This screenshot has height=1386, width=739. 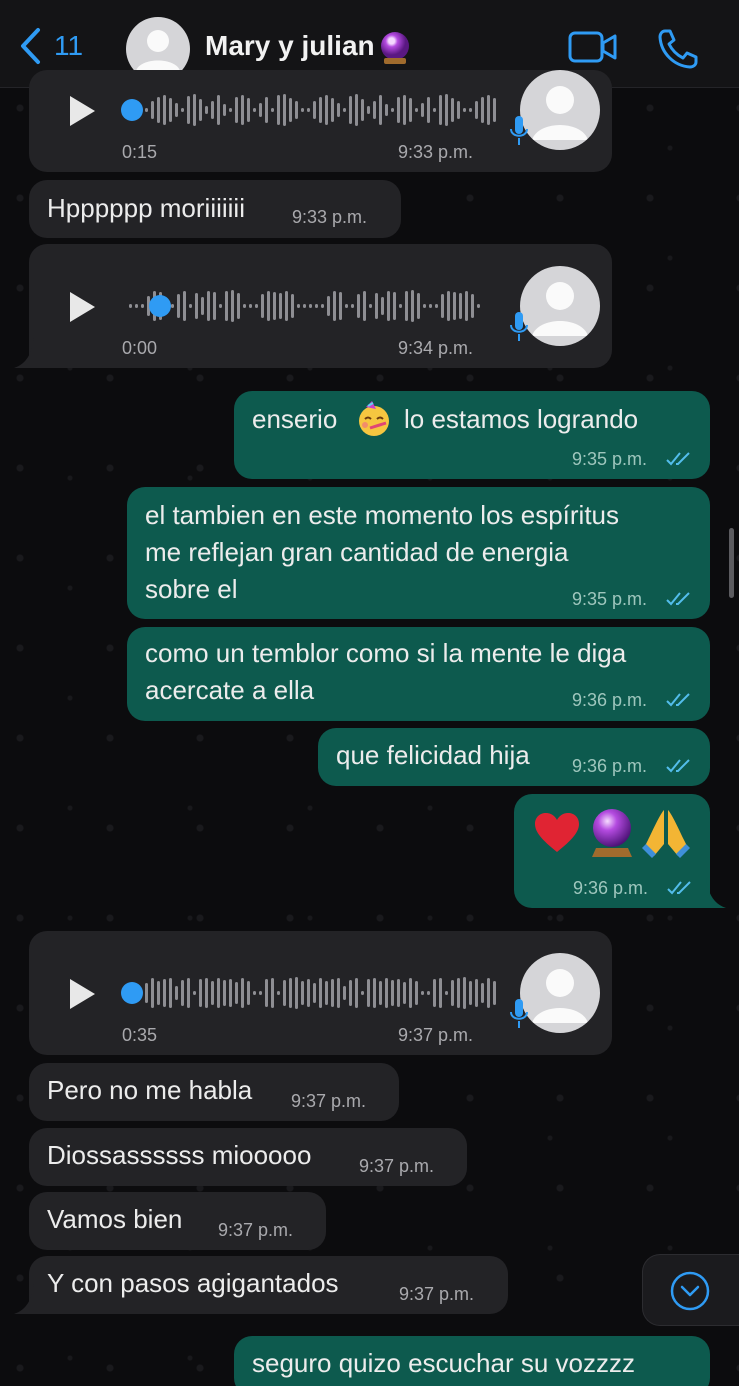 What do you see at coordinates (678, 49) in the screenshot?
I see `phone-call-icon` at bounding box center [678, 49].